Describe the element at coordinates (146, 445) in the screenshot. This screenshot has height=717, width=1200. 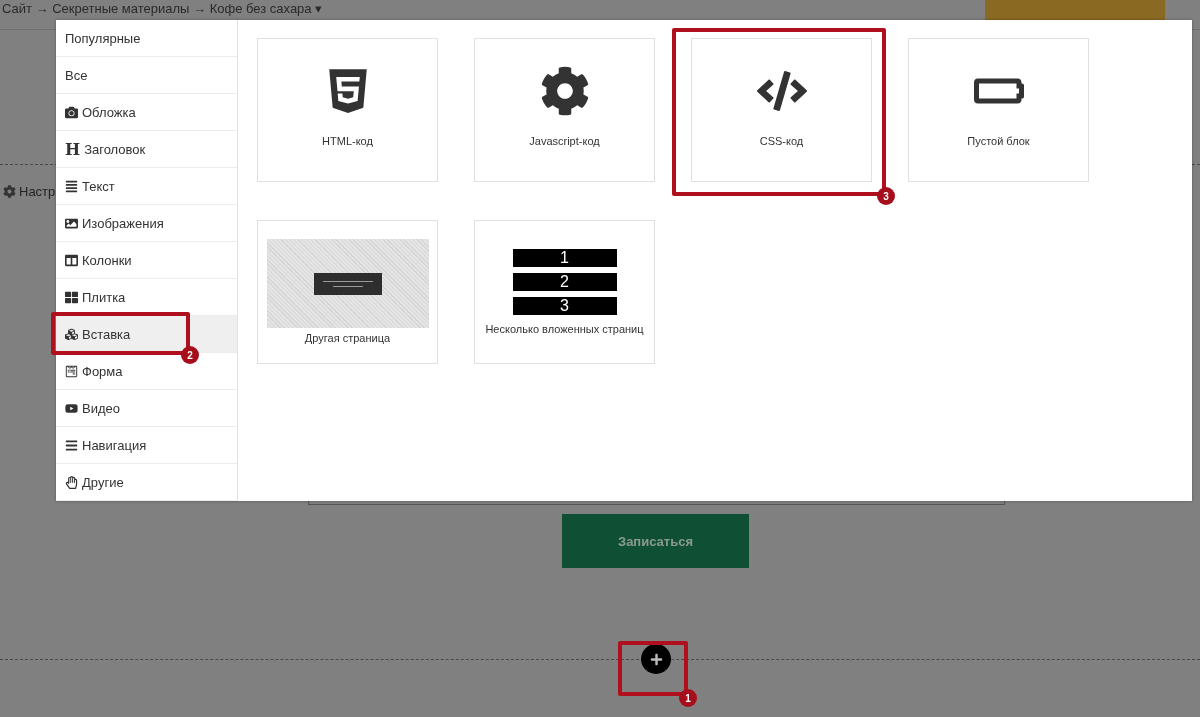
I see `category-item: Навигация` at that location.